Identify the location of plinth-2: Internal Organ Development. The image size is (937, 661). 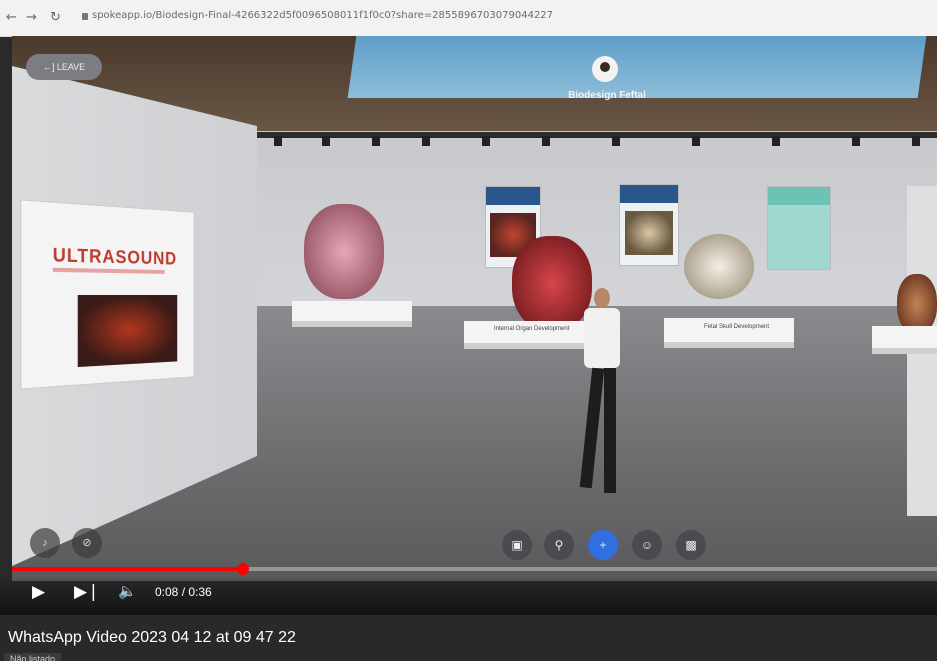
(524, 335).